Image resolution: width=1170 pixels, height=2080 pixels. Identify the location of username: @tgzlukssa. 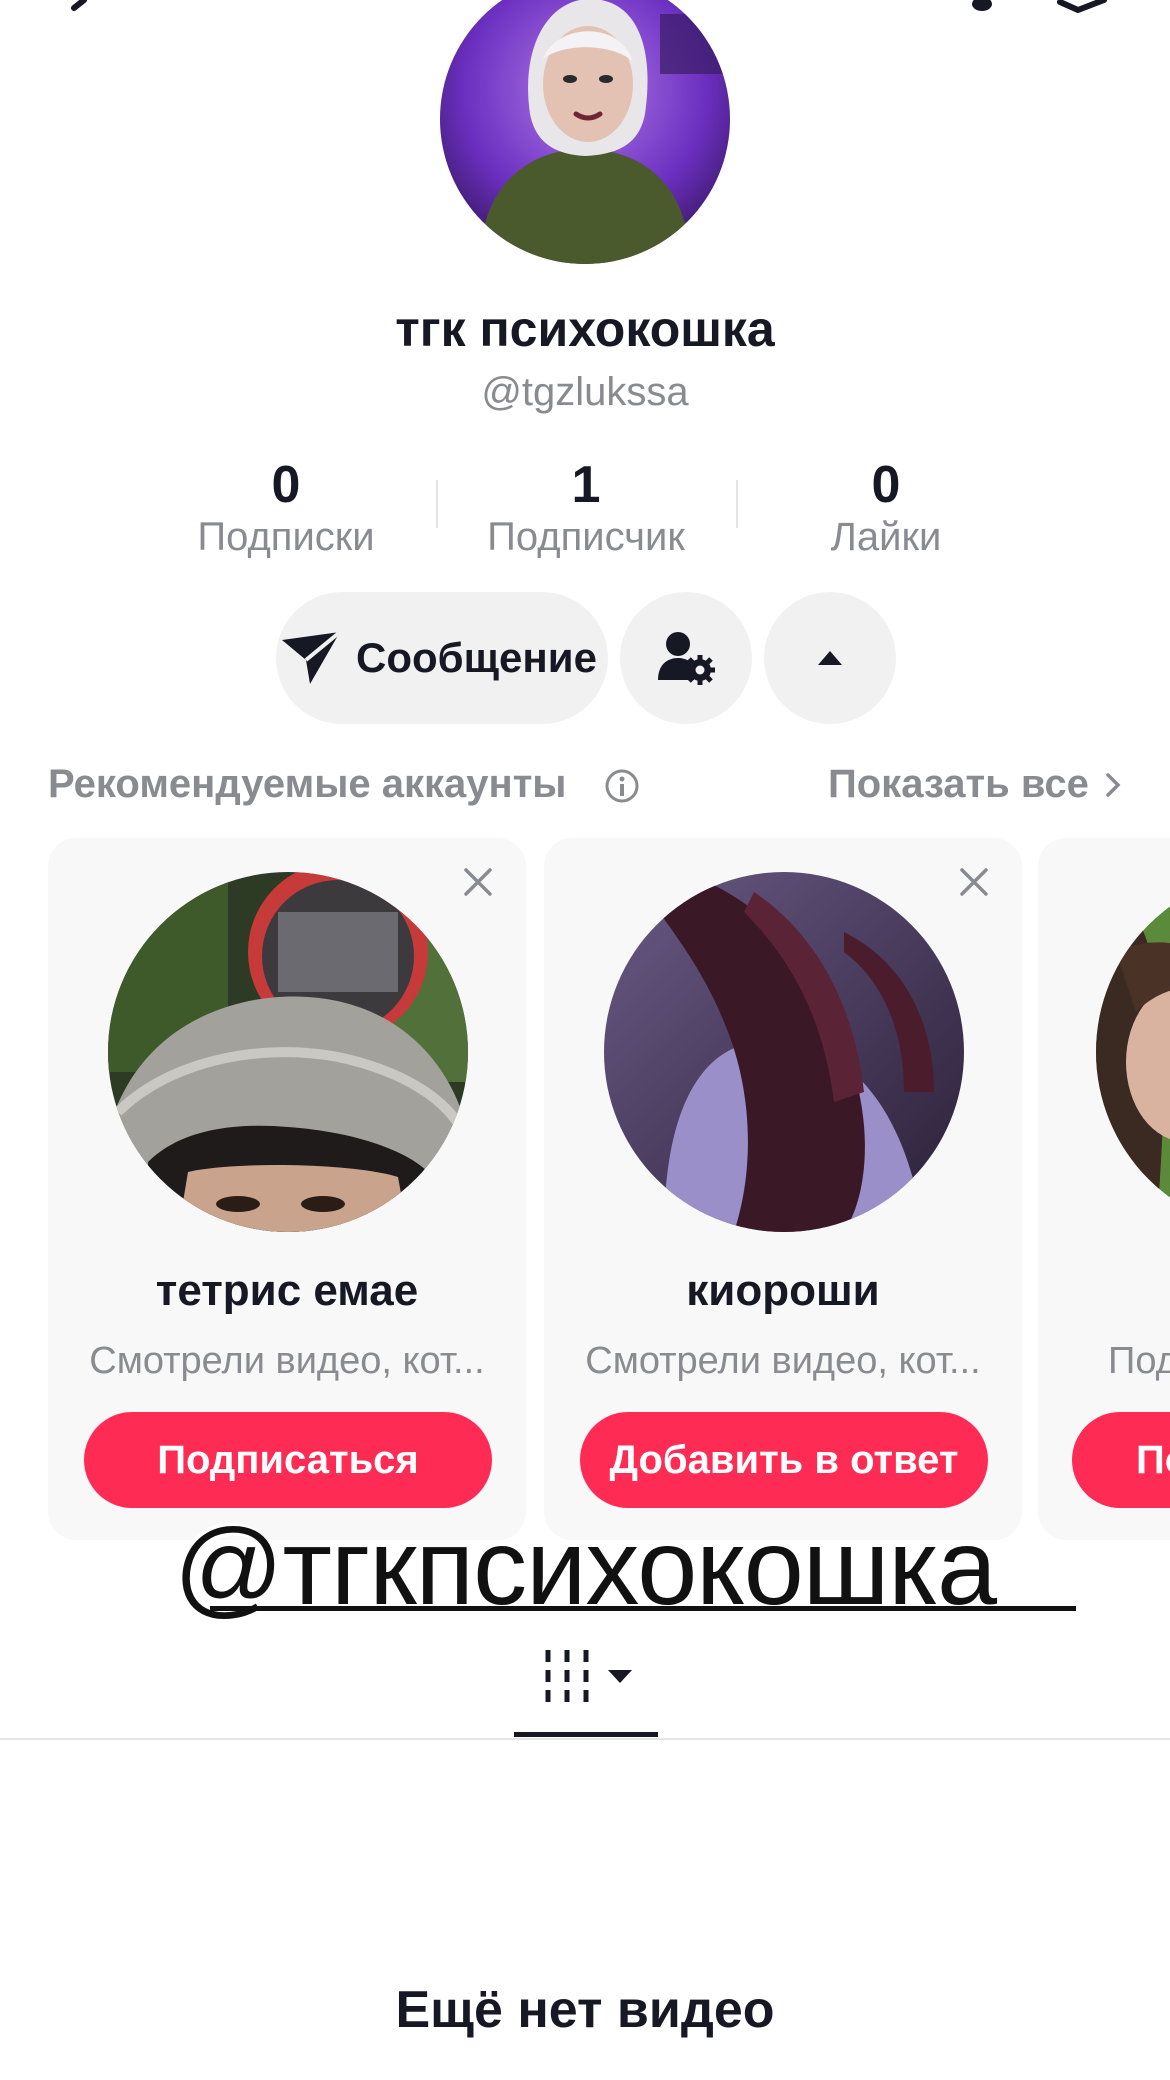
(585, 392).